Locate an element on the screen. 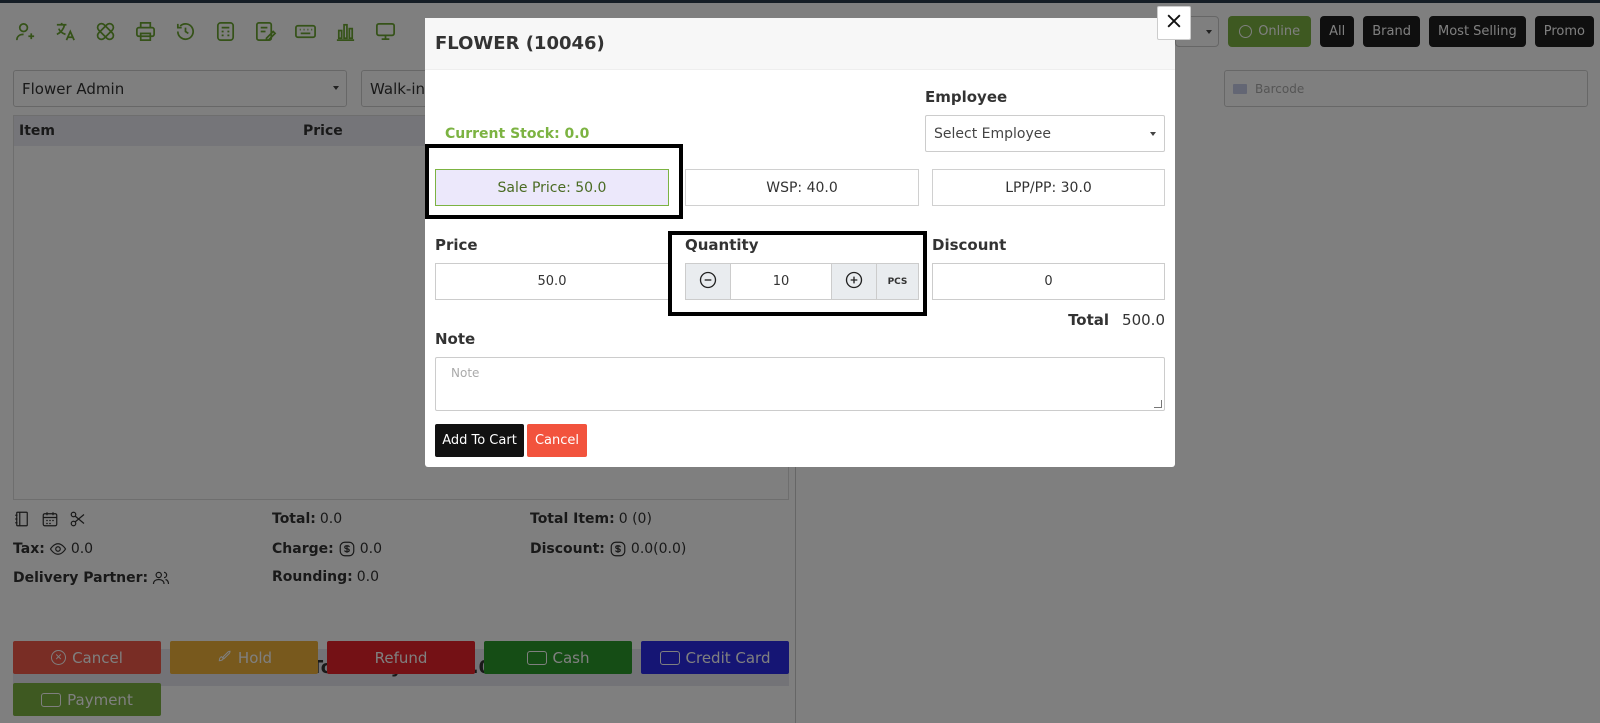 The height and width of the screenshot is (723, 1600). price-label: Price is located at coordinates (456, 245).